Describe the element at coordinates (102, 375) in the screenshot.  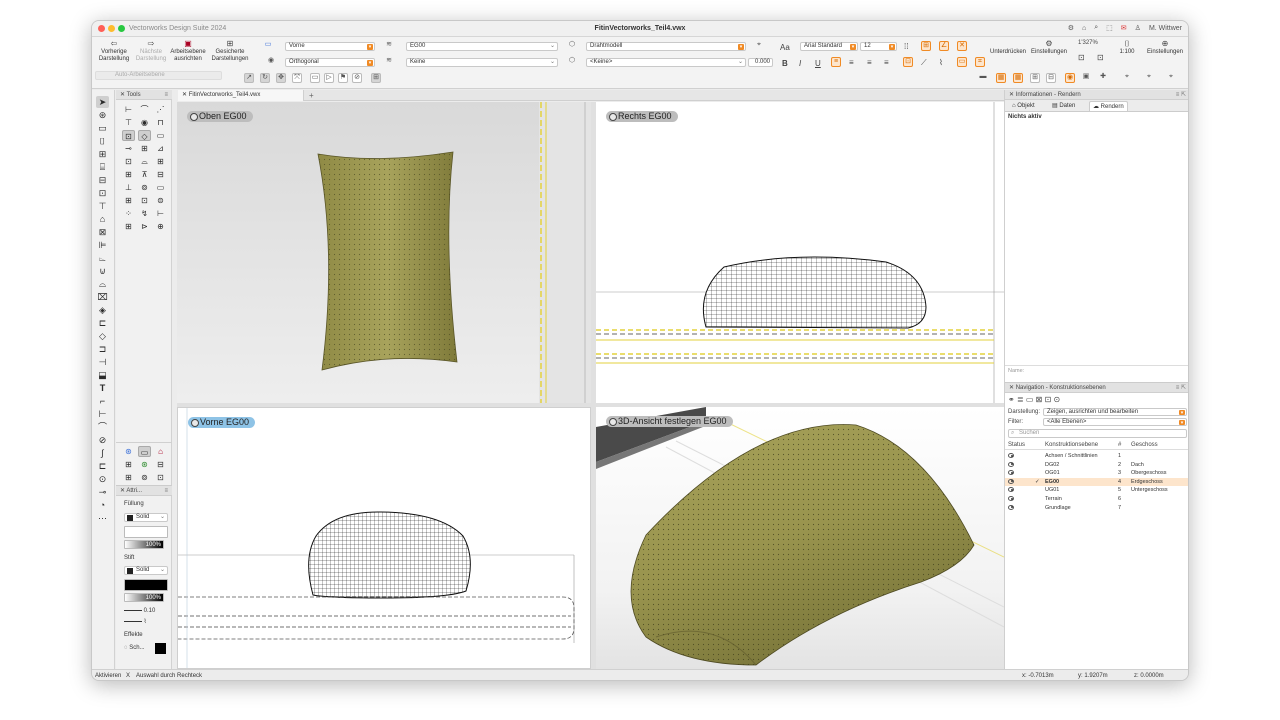
I see `marker-icon: ⬓` at that location.